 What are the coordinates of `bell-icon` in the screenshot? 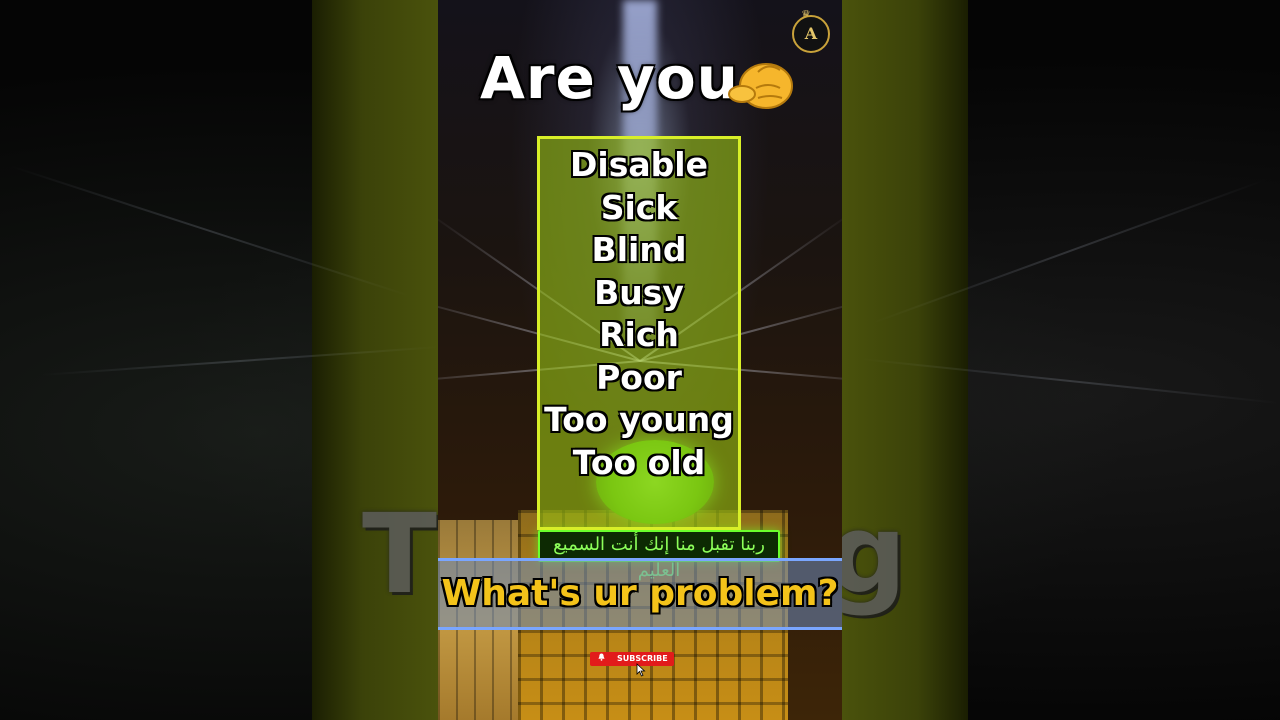 It's located at (601, 657).